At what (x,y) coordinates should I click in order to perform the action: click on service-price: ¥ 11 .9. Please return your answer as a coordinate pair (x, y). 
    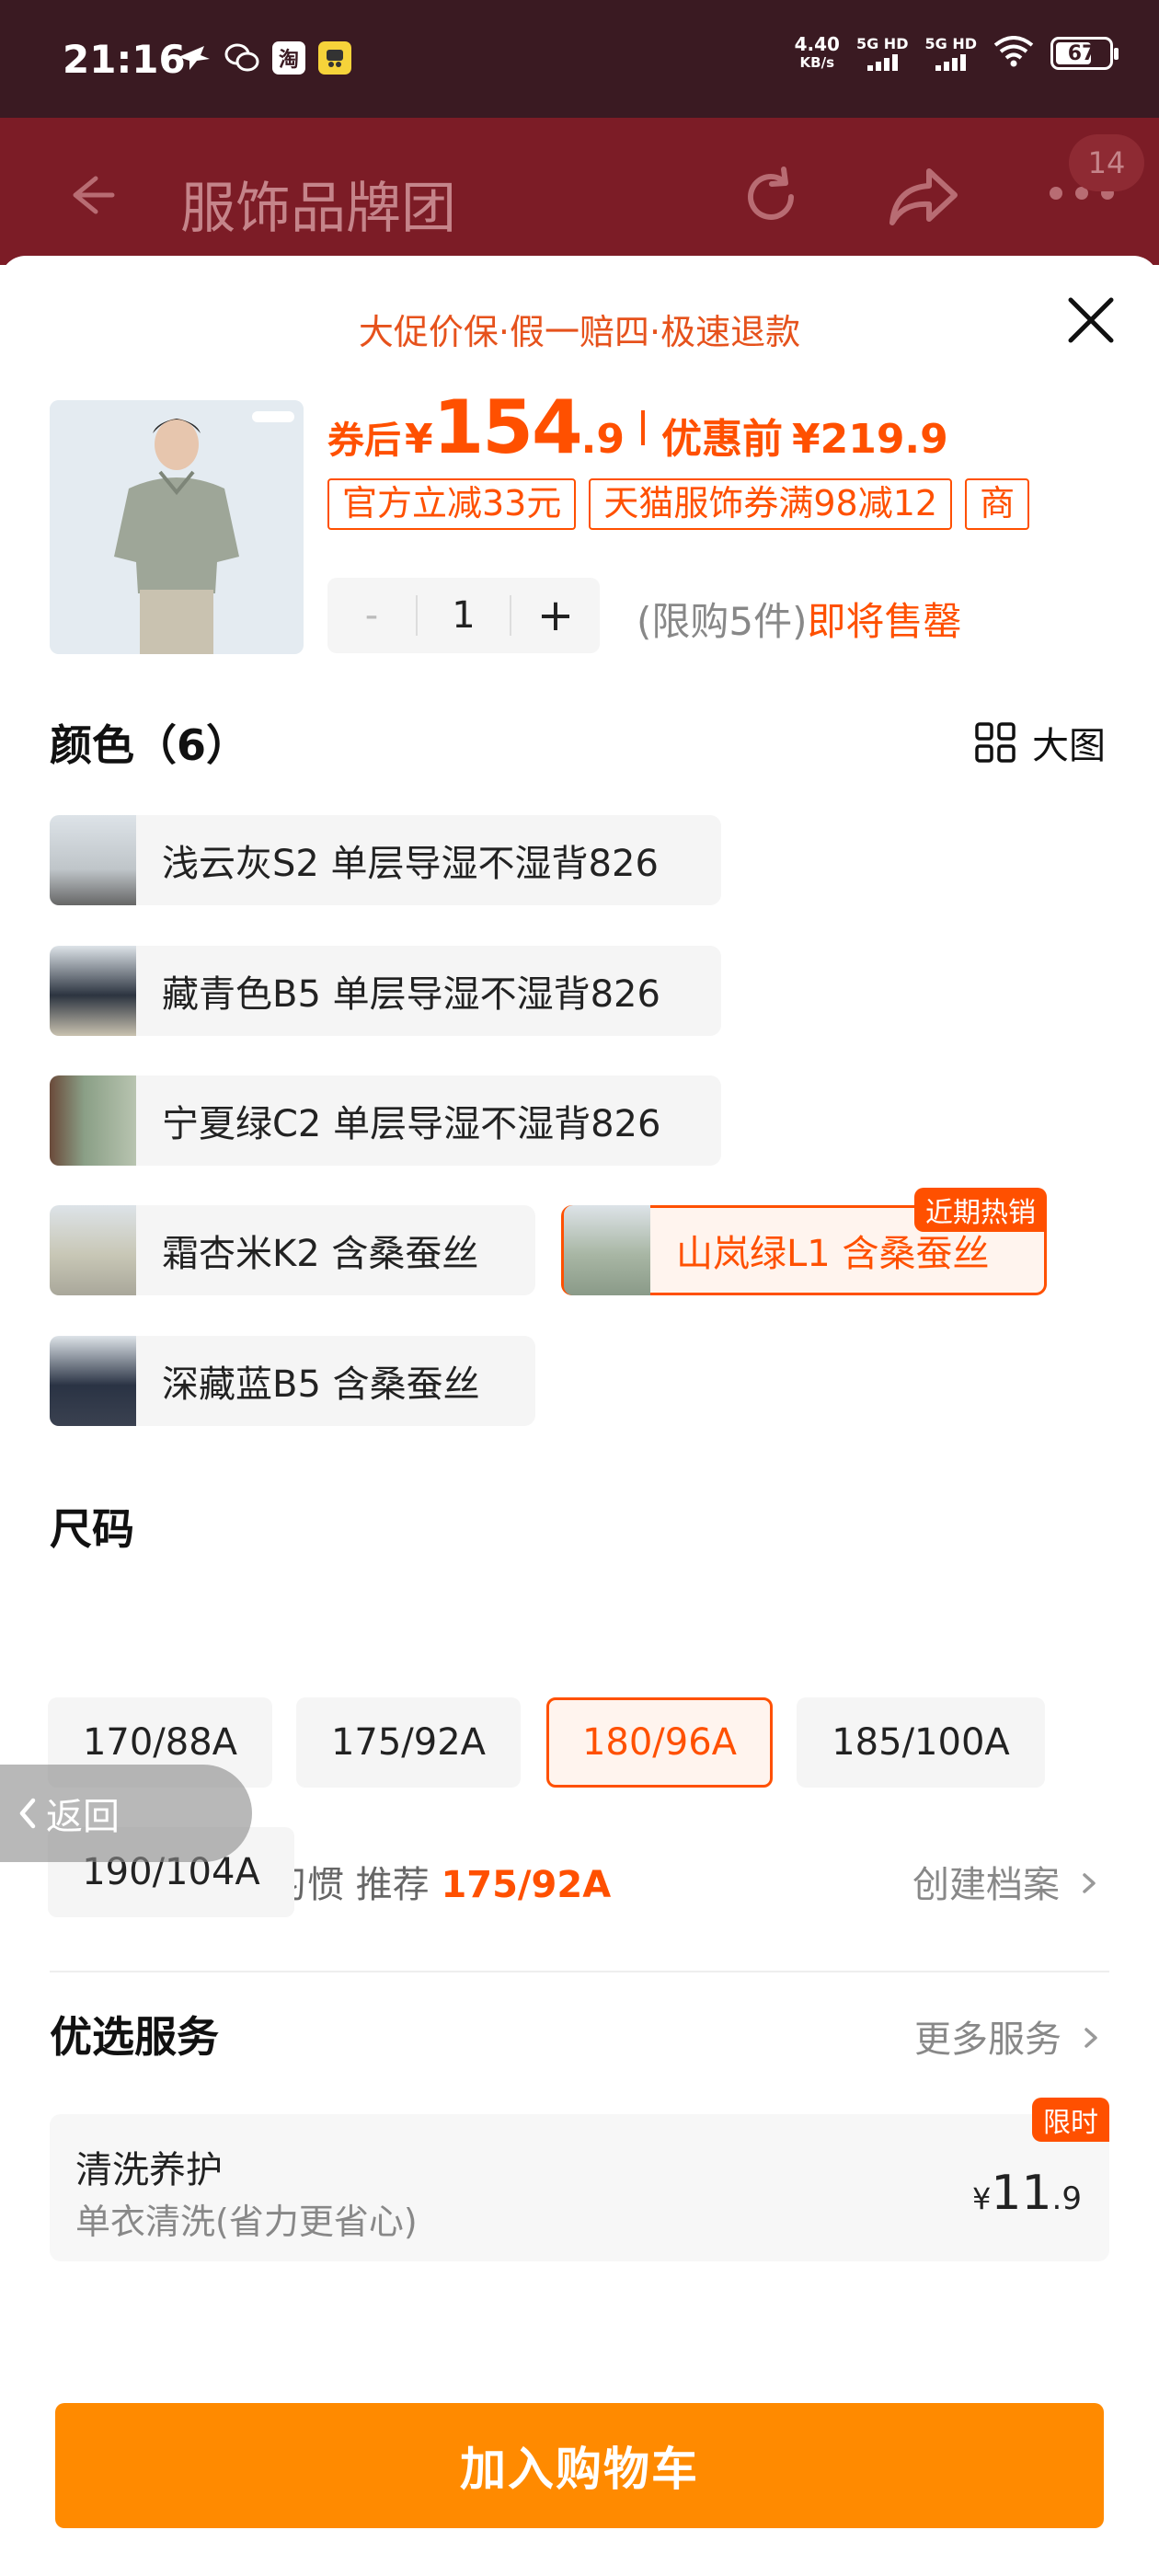
    Looking at the image, I should click on (1027, 2193).